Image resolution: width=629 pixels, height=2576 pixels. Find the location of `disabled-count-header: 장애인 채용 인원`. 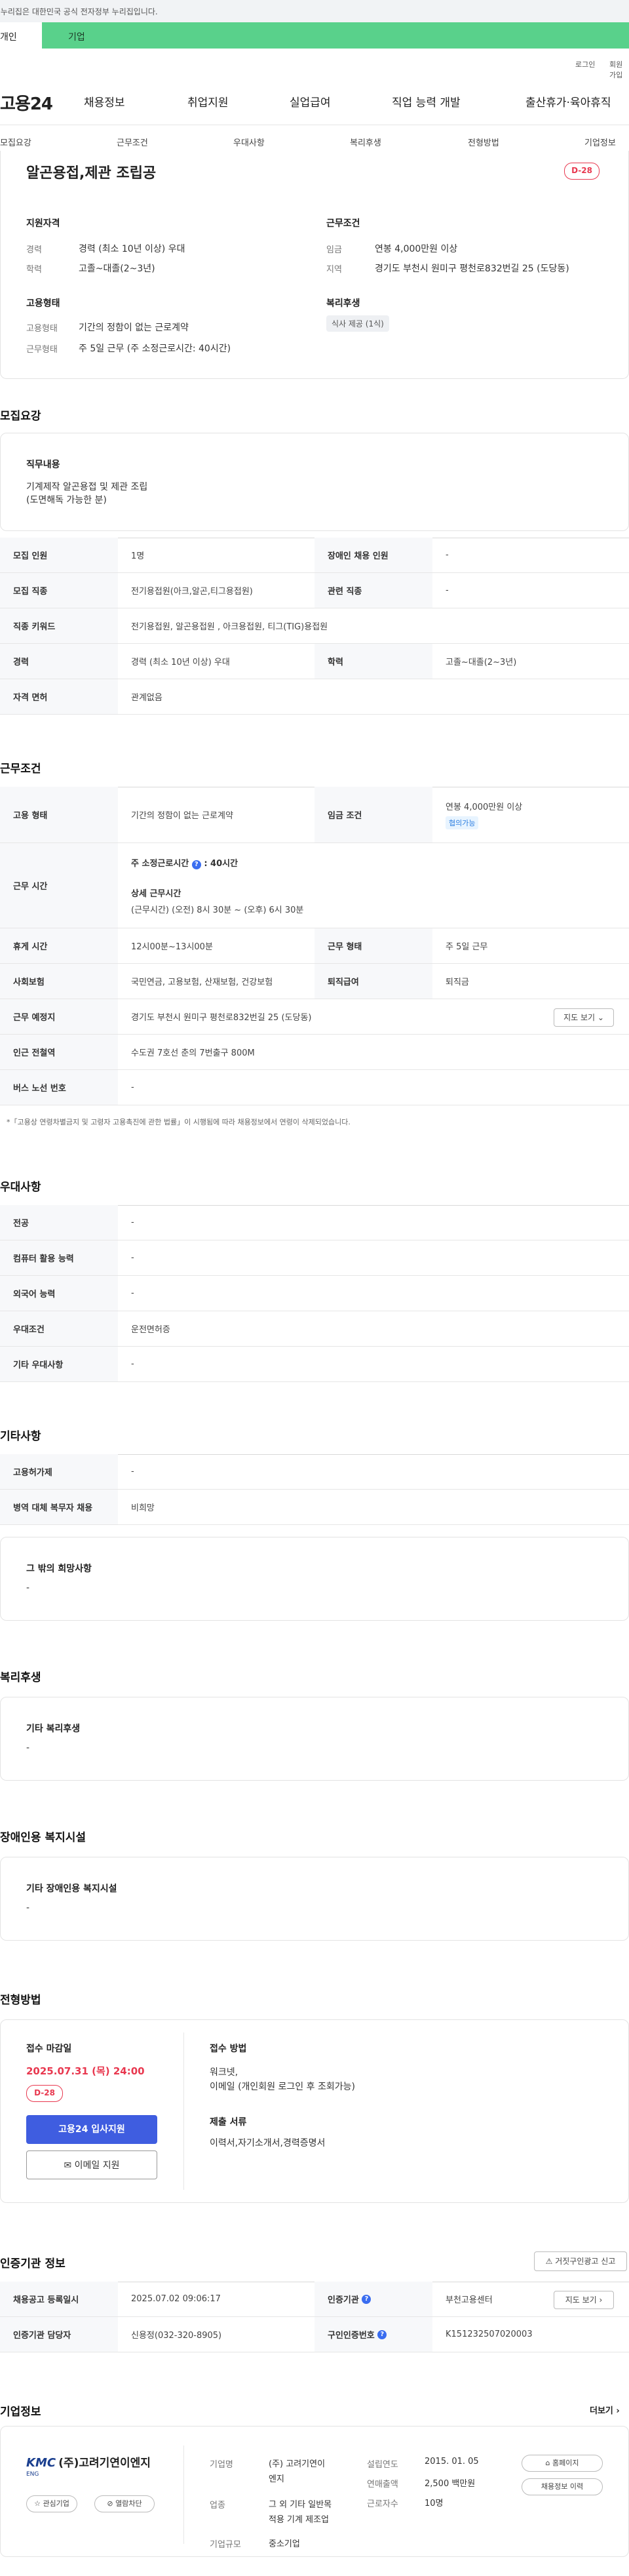

disabled-count-header: 장애인 채용 인원 is located at coordinates (373, 555).